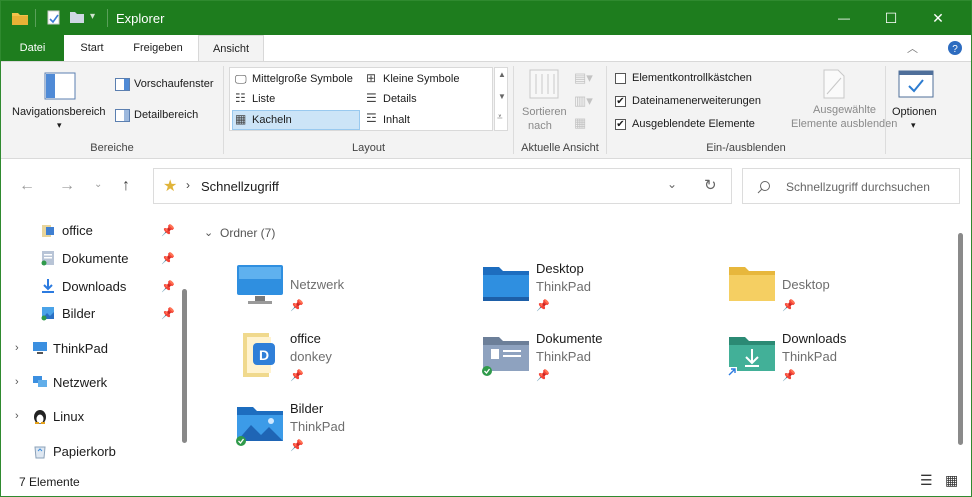 This screenshot has height=497, width=972. Describe the element at coordinates (710, 185) in the screenshot. I see `refresh-icon: ↻` at that location.